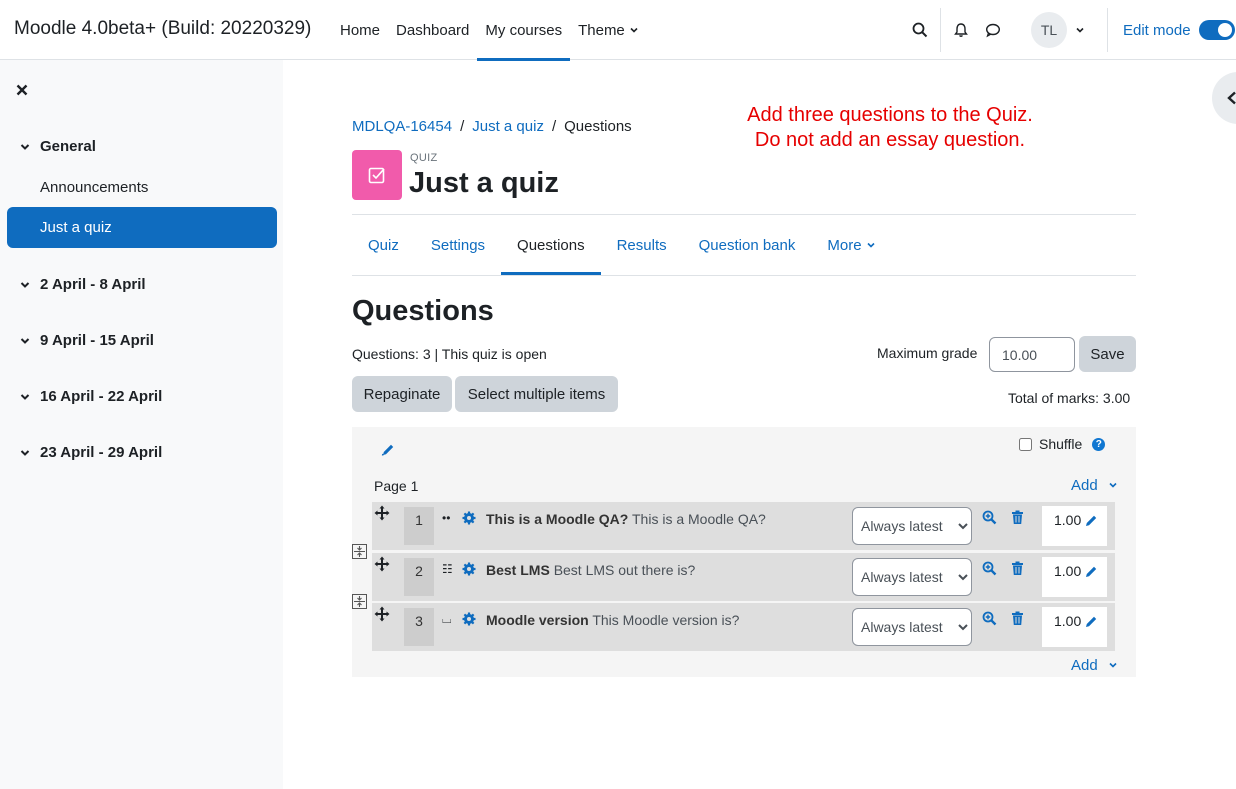 This screenshot has height=789, width=1236. What do you see at coordinates (747, 245) in the screenshot?
I see `tab-question-bank: Question bank` at bounding box center [747, 245].